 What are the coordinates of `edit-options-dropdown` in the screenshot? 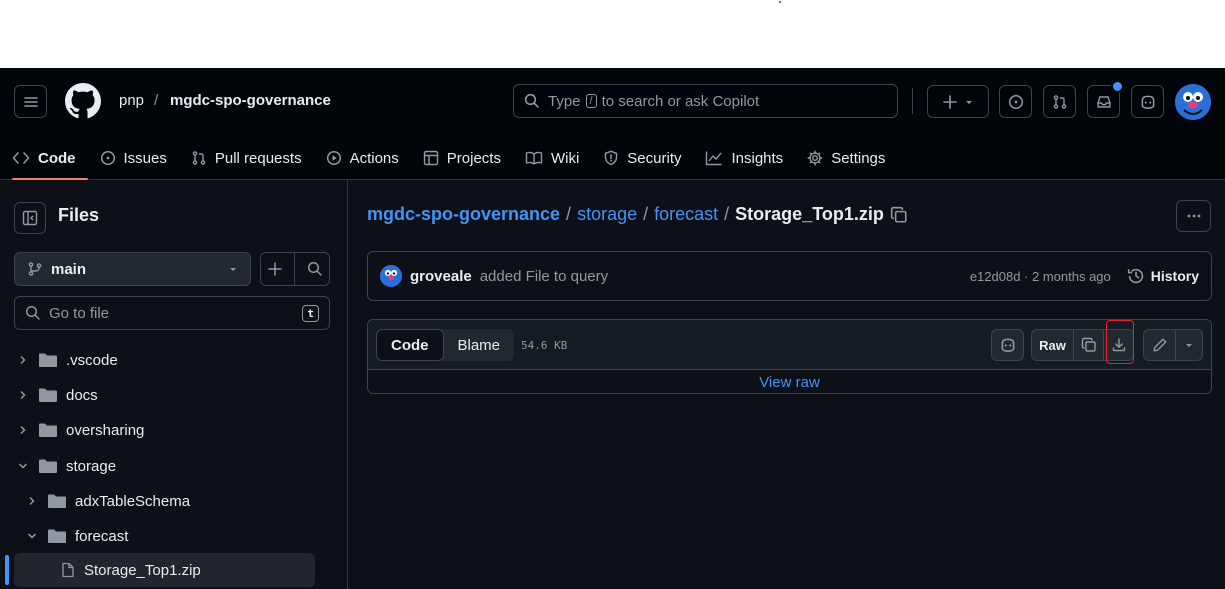 It's located at (1189, 345).